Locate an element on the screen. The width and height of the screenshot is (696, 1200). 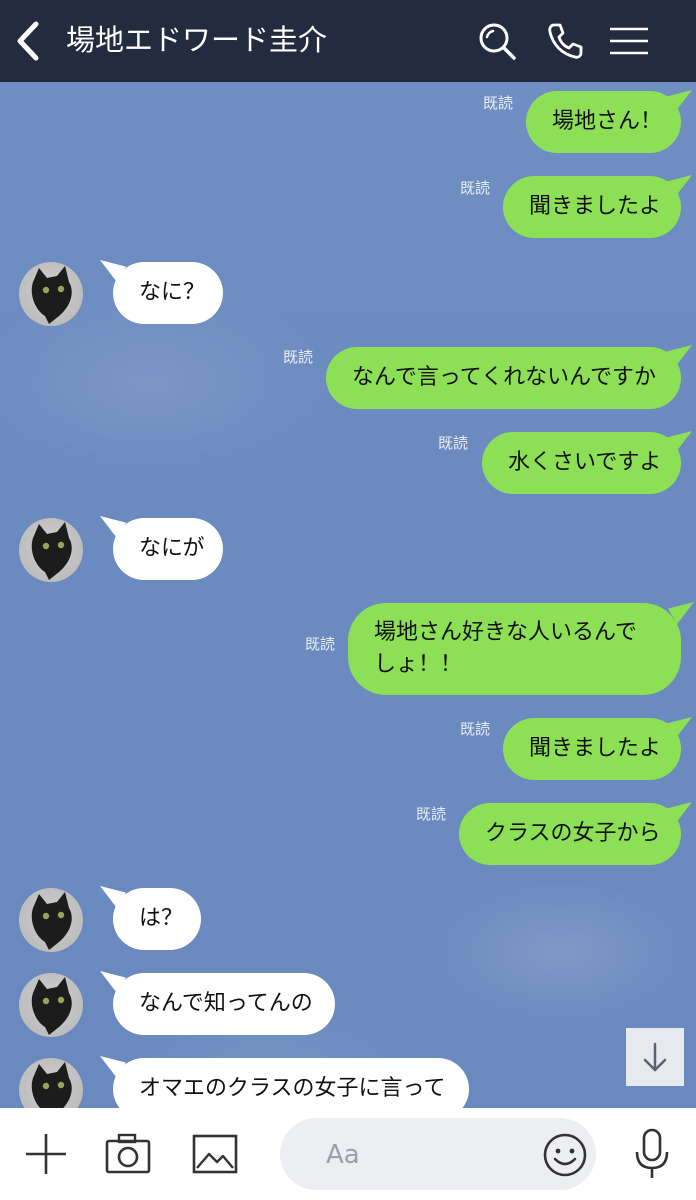
menu-icon is located at coordinates (629, 41).